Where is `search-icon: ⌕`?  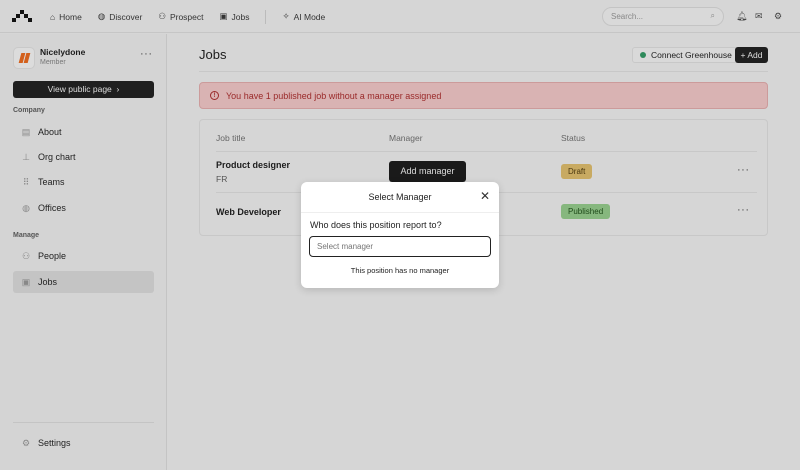
search-icon: ⌕ is located at coordinates (712, 15).